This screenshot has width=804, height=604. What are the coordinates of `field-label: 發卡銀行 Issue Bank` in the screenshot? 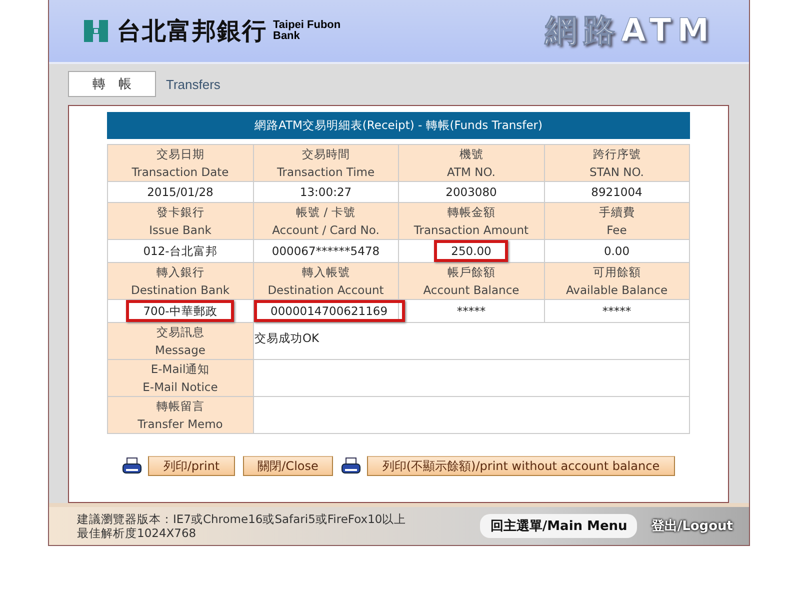 It's located at (180, 221).